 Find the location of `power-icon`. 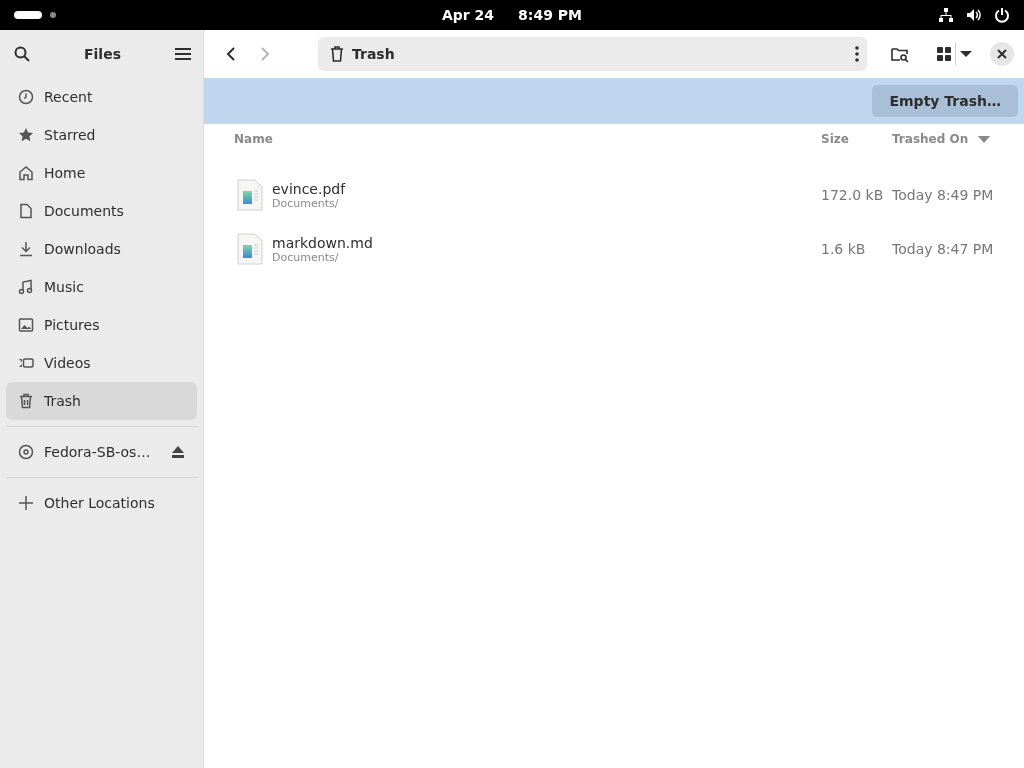

power-icon is located at coordinates (1002, 15).